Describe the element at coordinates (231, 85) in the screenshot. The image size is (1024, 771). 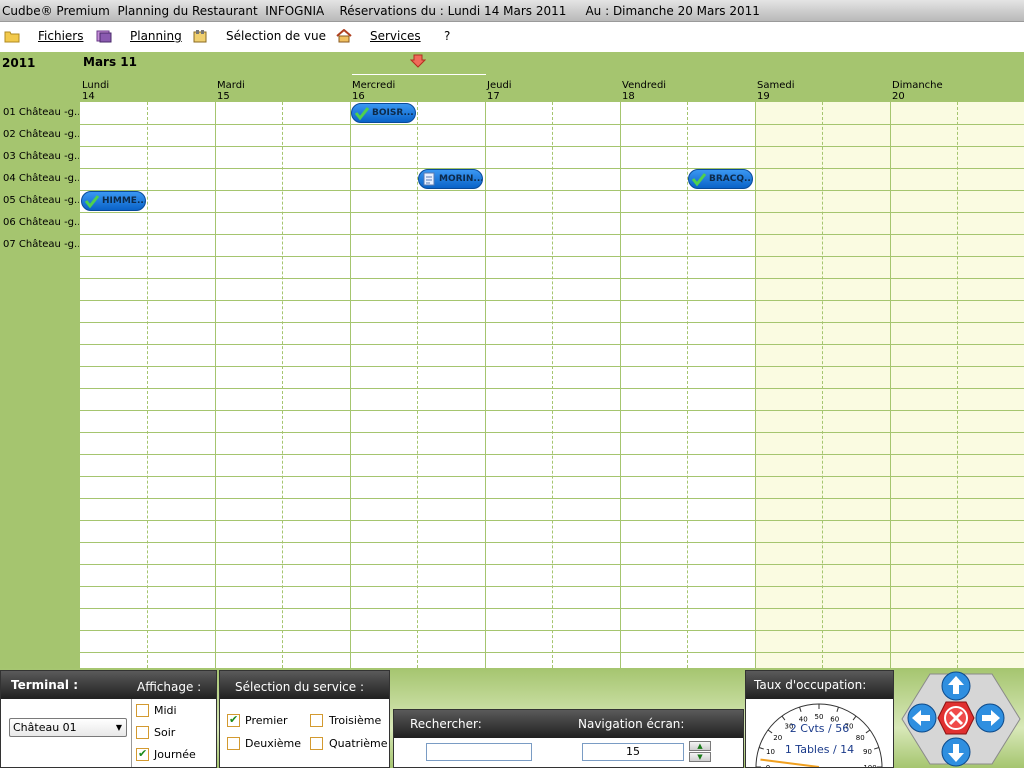
I see `day-name: Mardi` at that location.